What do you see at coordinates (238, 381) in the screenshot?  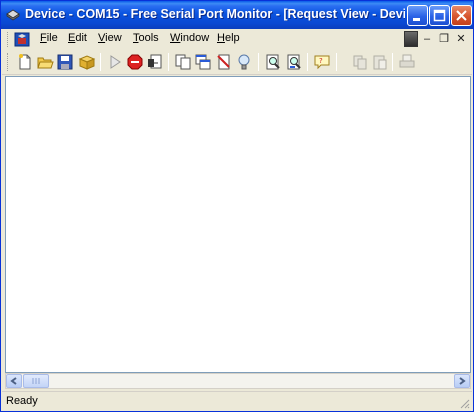 I see `horizontal-scrollbar` at bounding box center [238, 381].